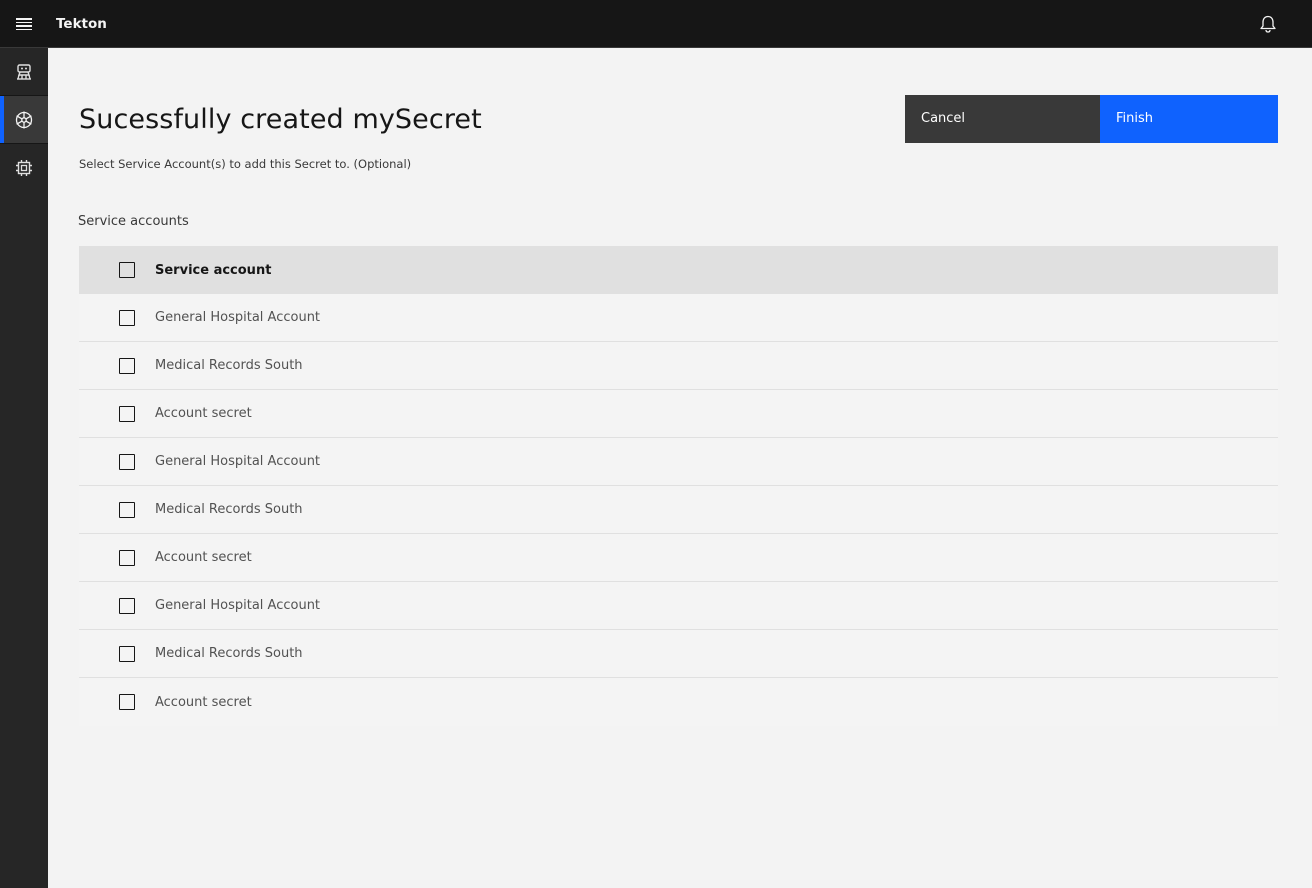 This screenshot has width=1312, height=888. I want to click on chip-icon, so click(24, 167).